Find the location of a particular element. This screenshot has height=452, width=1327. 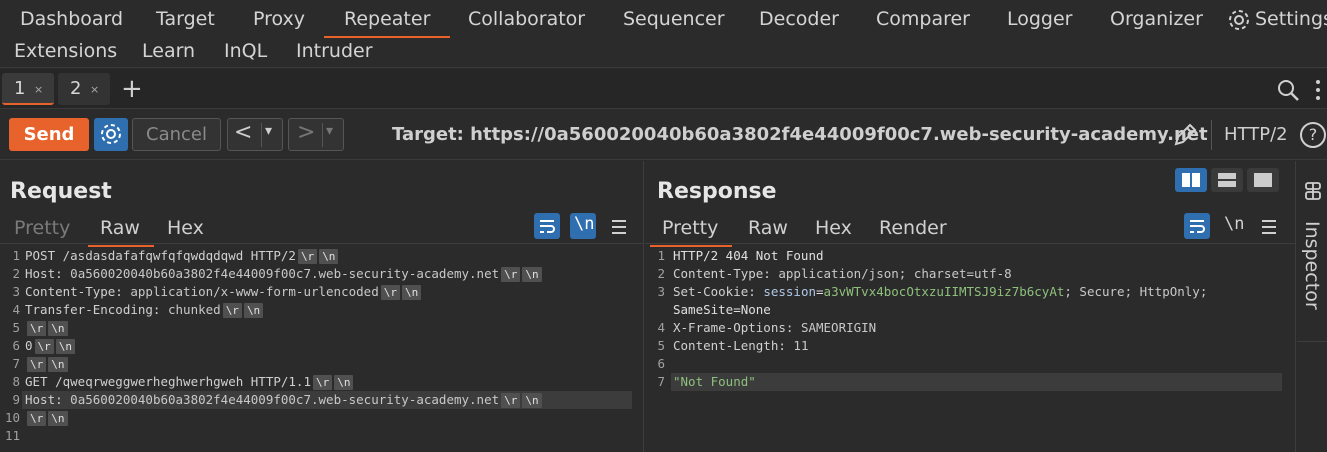

inspector-sidebar: Inspector is located at coordinates (1312, 306).